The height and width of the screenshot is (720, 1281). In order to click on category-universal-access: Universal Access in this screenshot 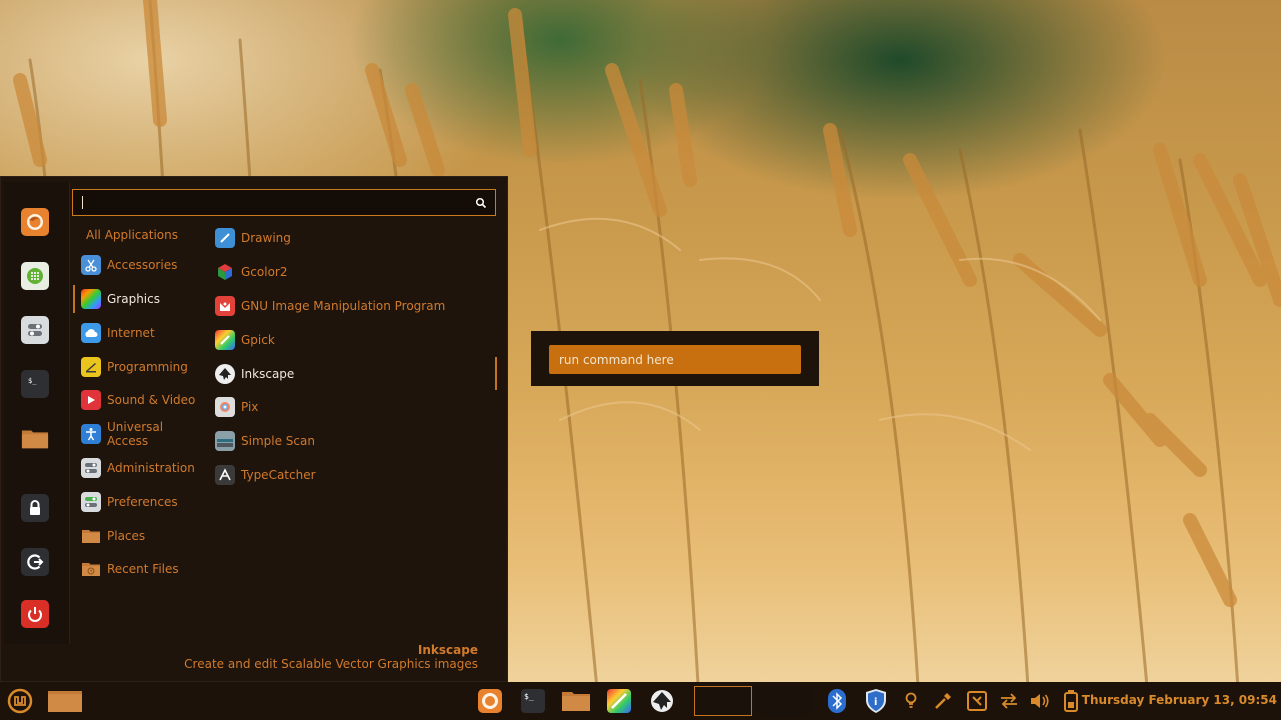, I will do `click(139, 434)`.